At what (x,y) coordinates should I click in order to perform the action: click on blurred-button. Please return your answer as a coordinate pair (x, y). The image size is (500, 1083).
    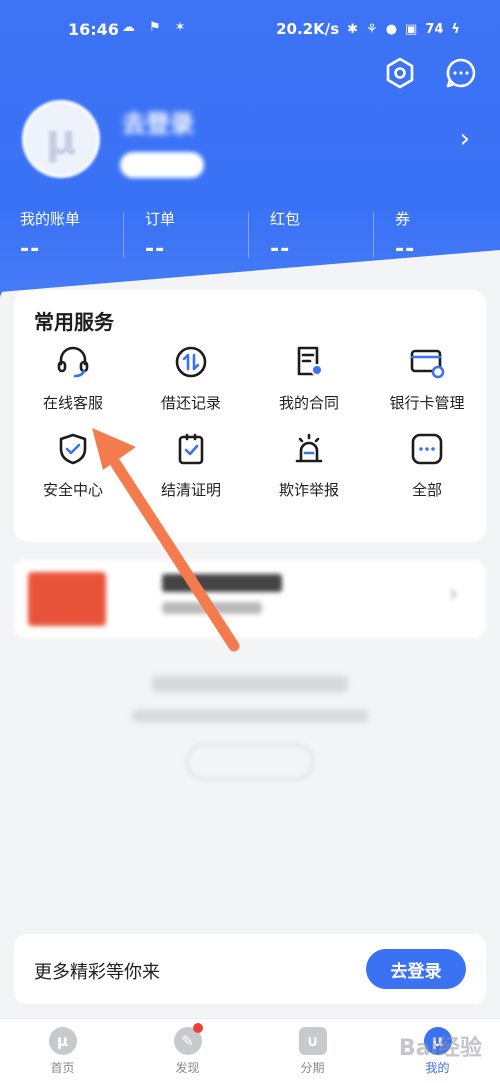
    Looking at the image, I should click on (250, 762).